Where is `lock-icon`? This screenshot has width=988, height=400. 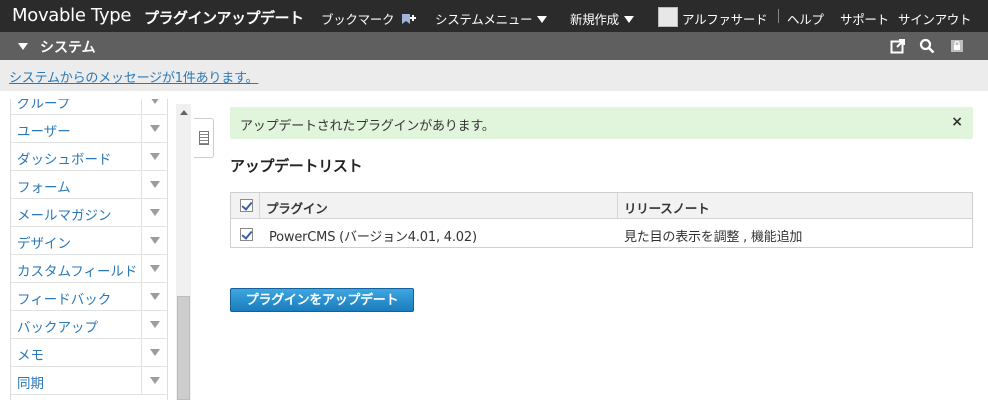
lock-icon is located at coordinates (957, 46).